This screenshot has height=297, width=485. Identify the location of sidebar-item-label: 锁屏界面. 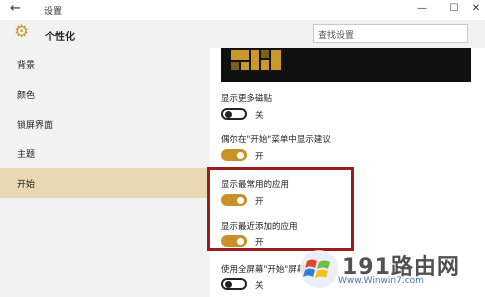
(35, 126).